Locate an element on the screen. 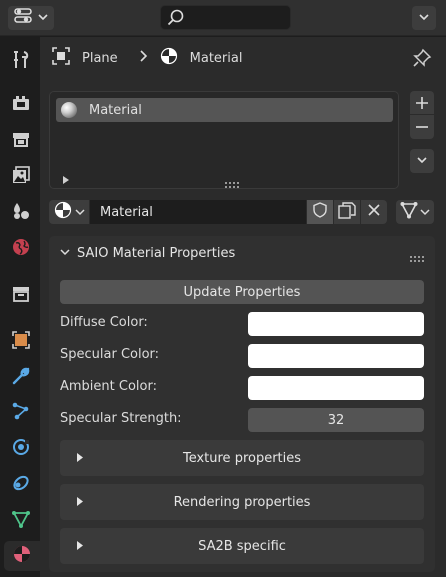 This screenshot has width=446, height=577. camera-back-icon is located at coordinates (21, 105).